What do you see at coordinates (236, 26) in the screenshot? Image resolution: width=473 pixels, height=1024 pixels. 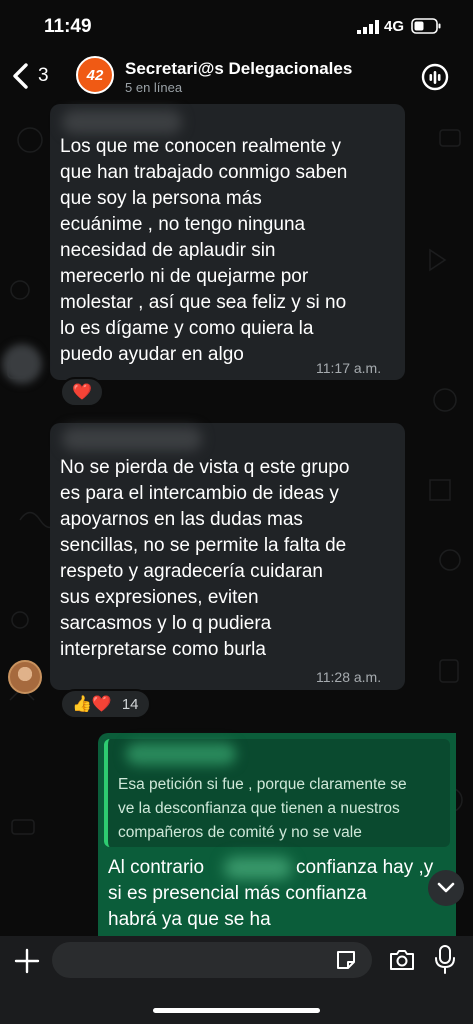 I see `status-bar: 11:49 4G` at bounding box center [236, 26].